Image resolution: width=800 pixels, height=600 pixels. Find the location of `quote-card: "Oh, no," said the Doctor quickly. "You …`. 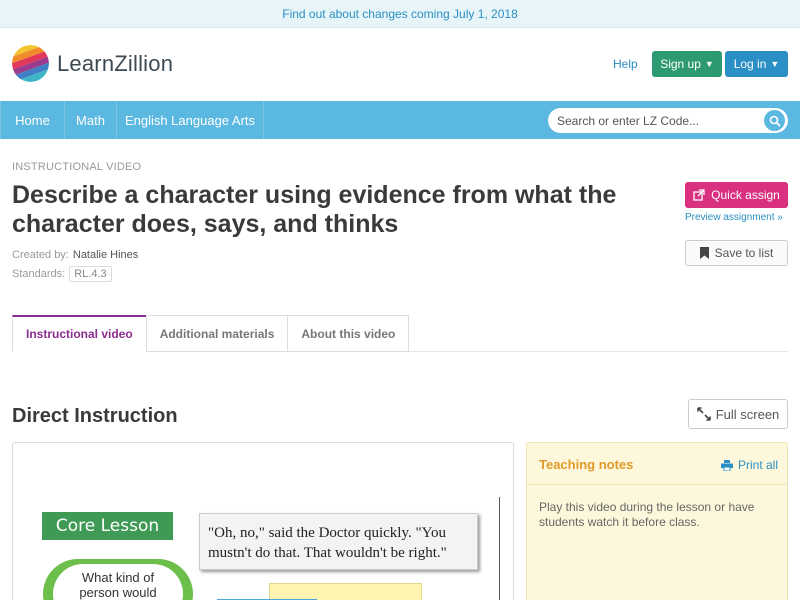

quote-card: "Oh, no," said the Doctor quickly. "You … is located at coordinates (338, 541).